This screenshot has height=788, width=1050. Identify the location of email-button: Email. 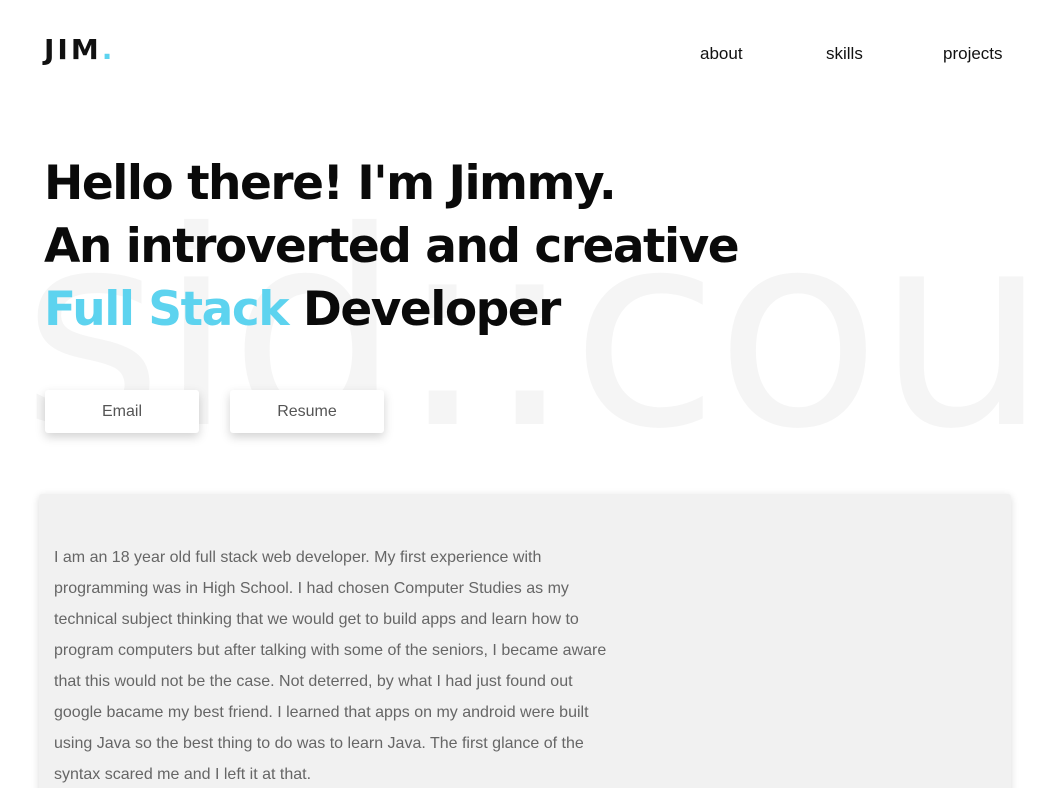
(122, 411).